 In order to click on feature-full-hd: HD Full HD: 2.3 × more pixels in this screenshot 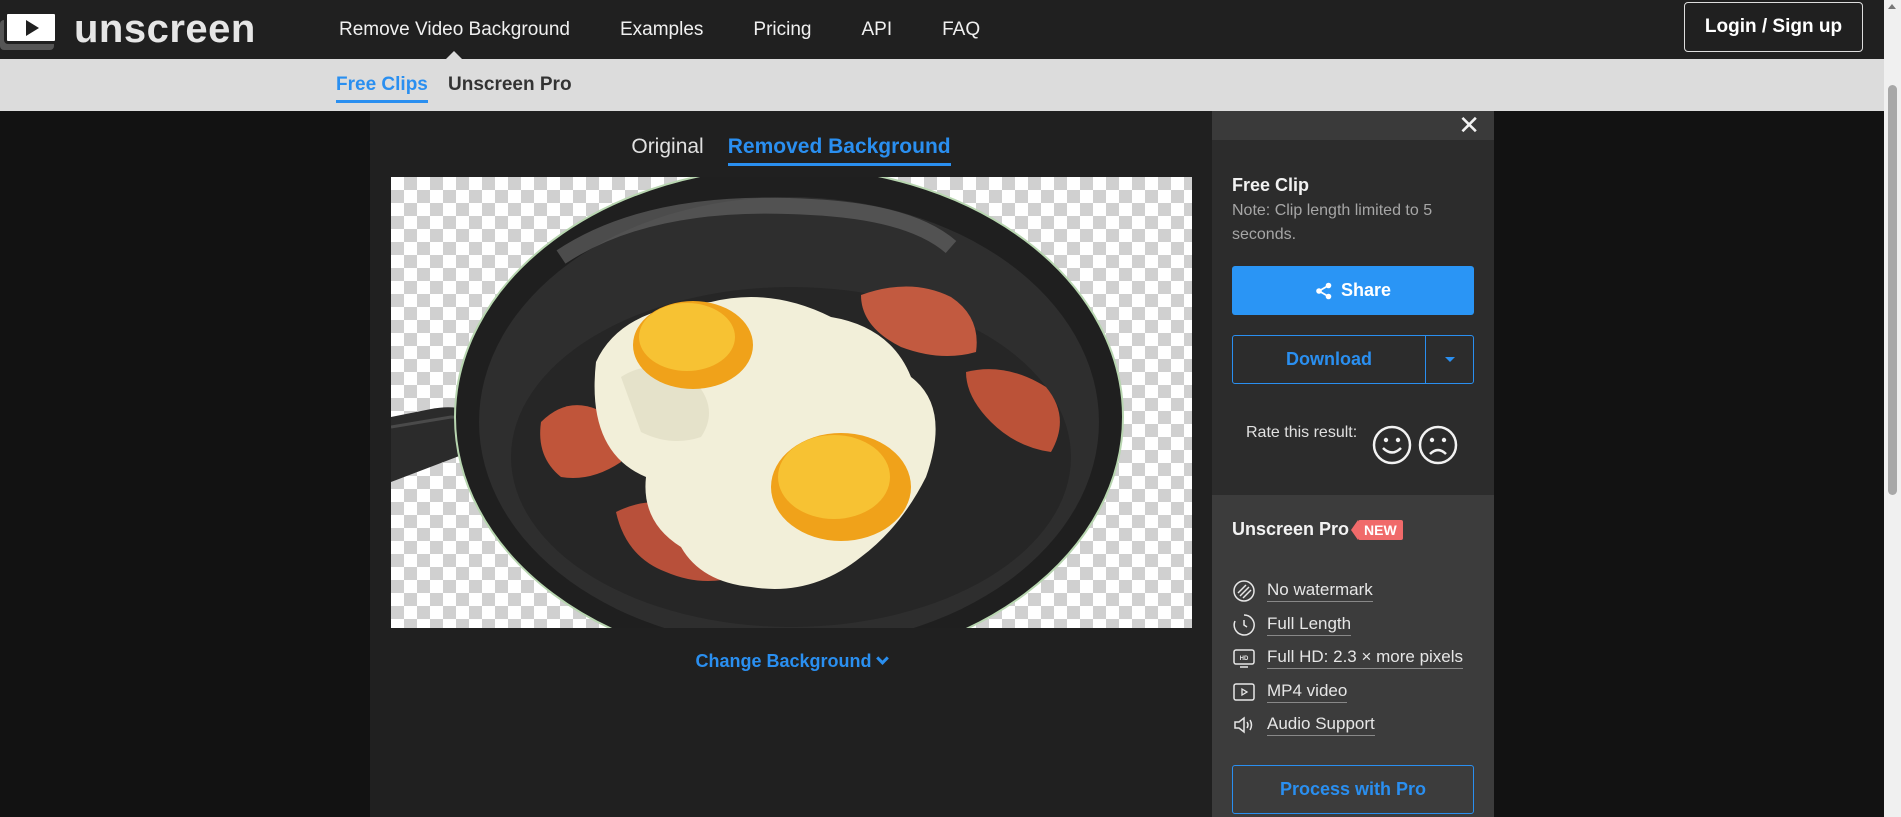, I will do `click(1348, 658)`.